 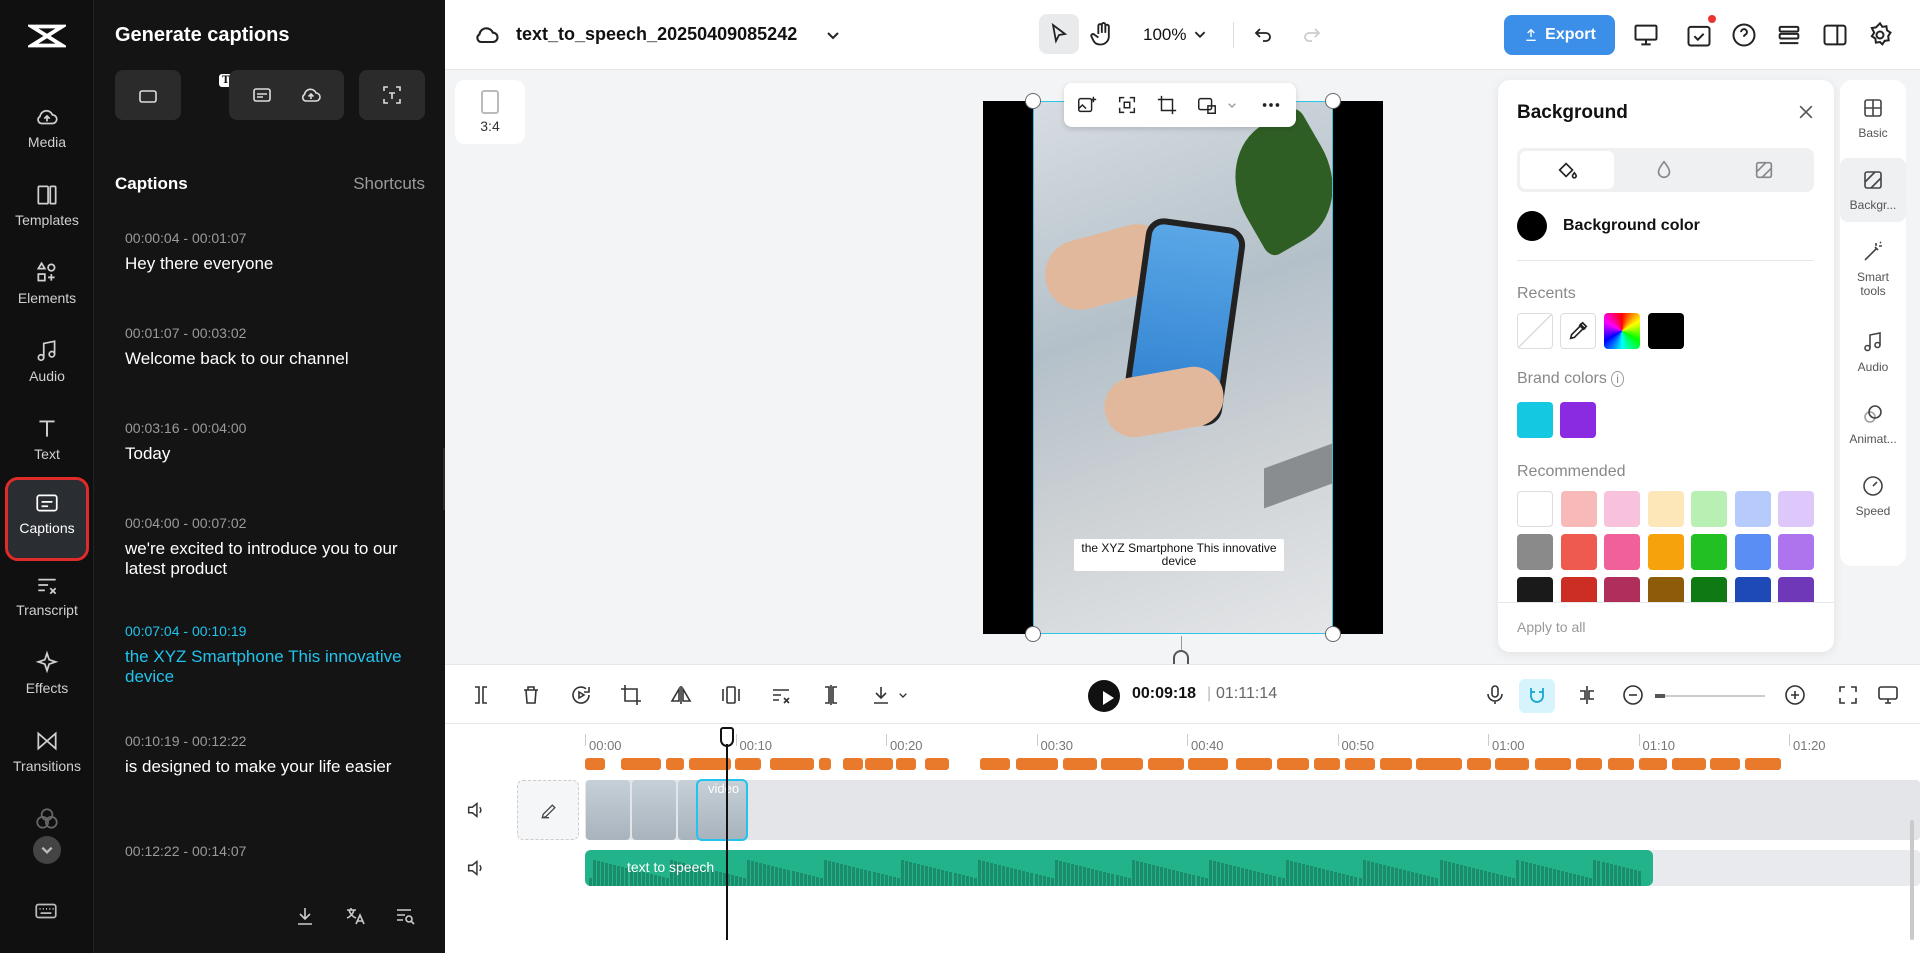 I want to click on upload-captions-button, so click(x=311, y=95).